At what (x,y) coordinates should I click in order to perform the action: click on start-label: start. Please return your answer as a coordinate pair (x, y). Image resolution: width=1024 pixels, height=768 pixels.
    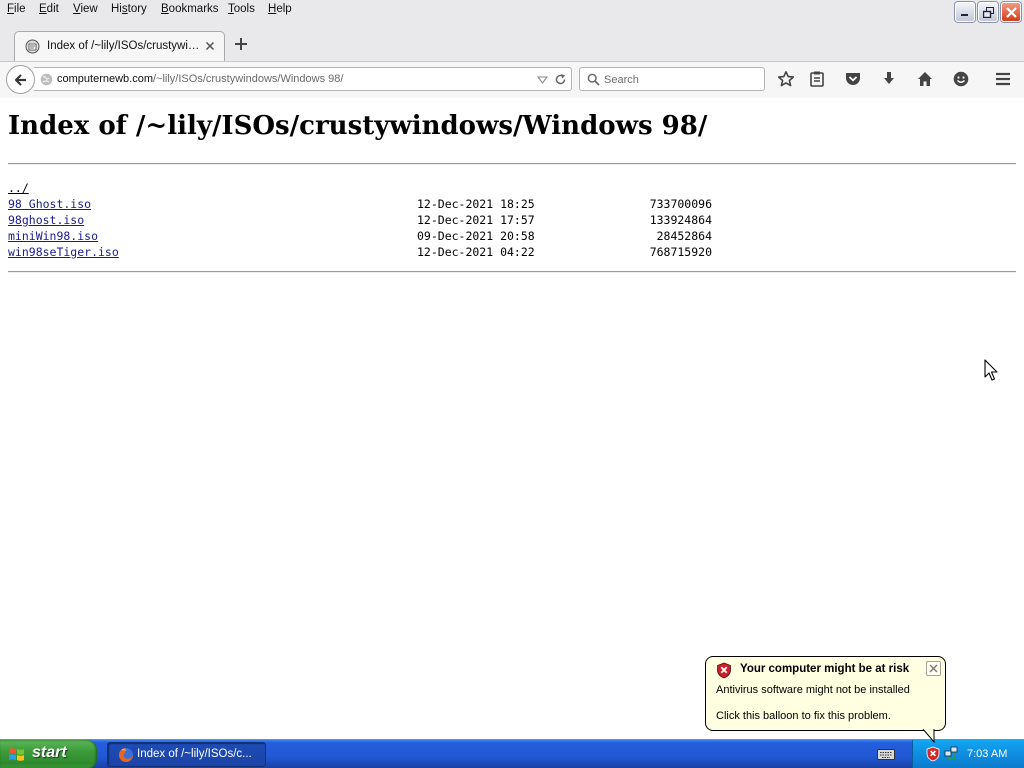
    Looking at the image, I should click on (49, 752).